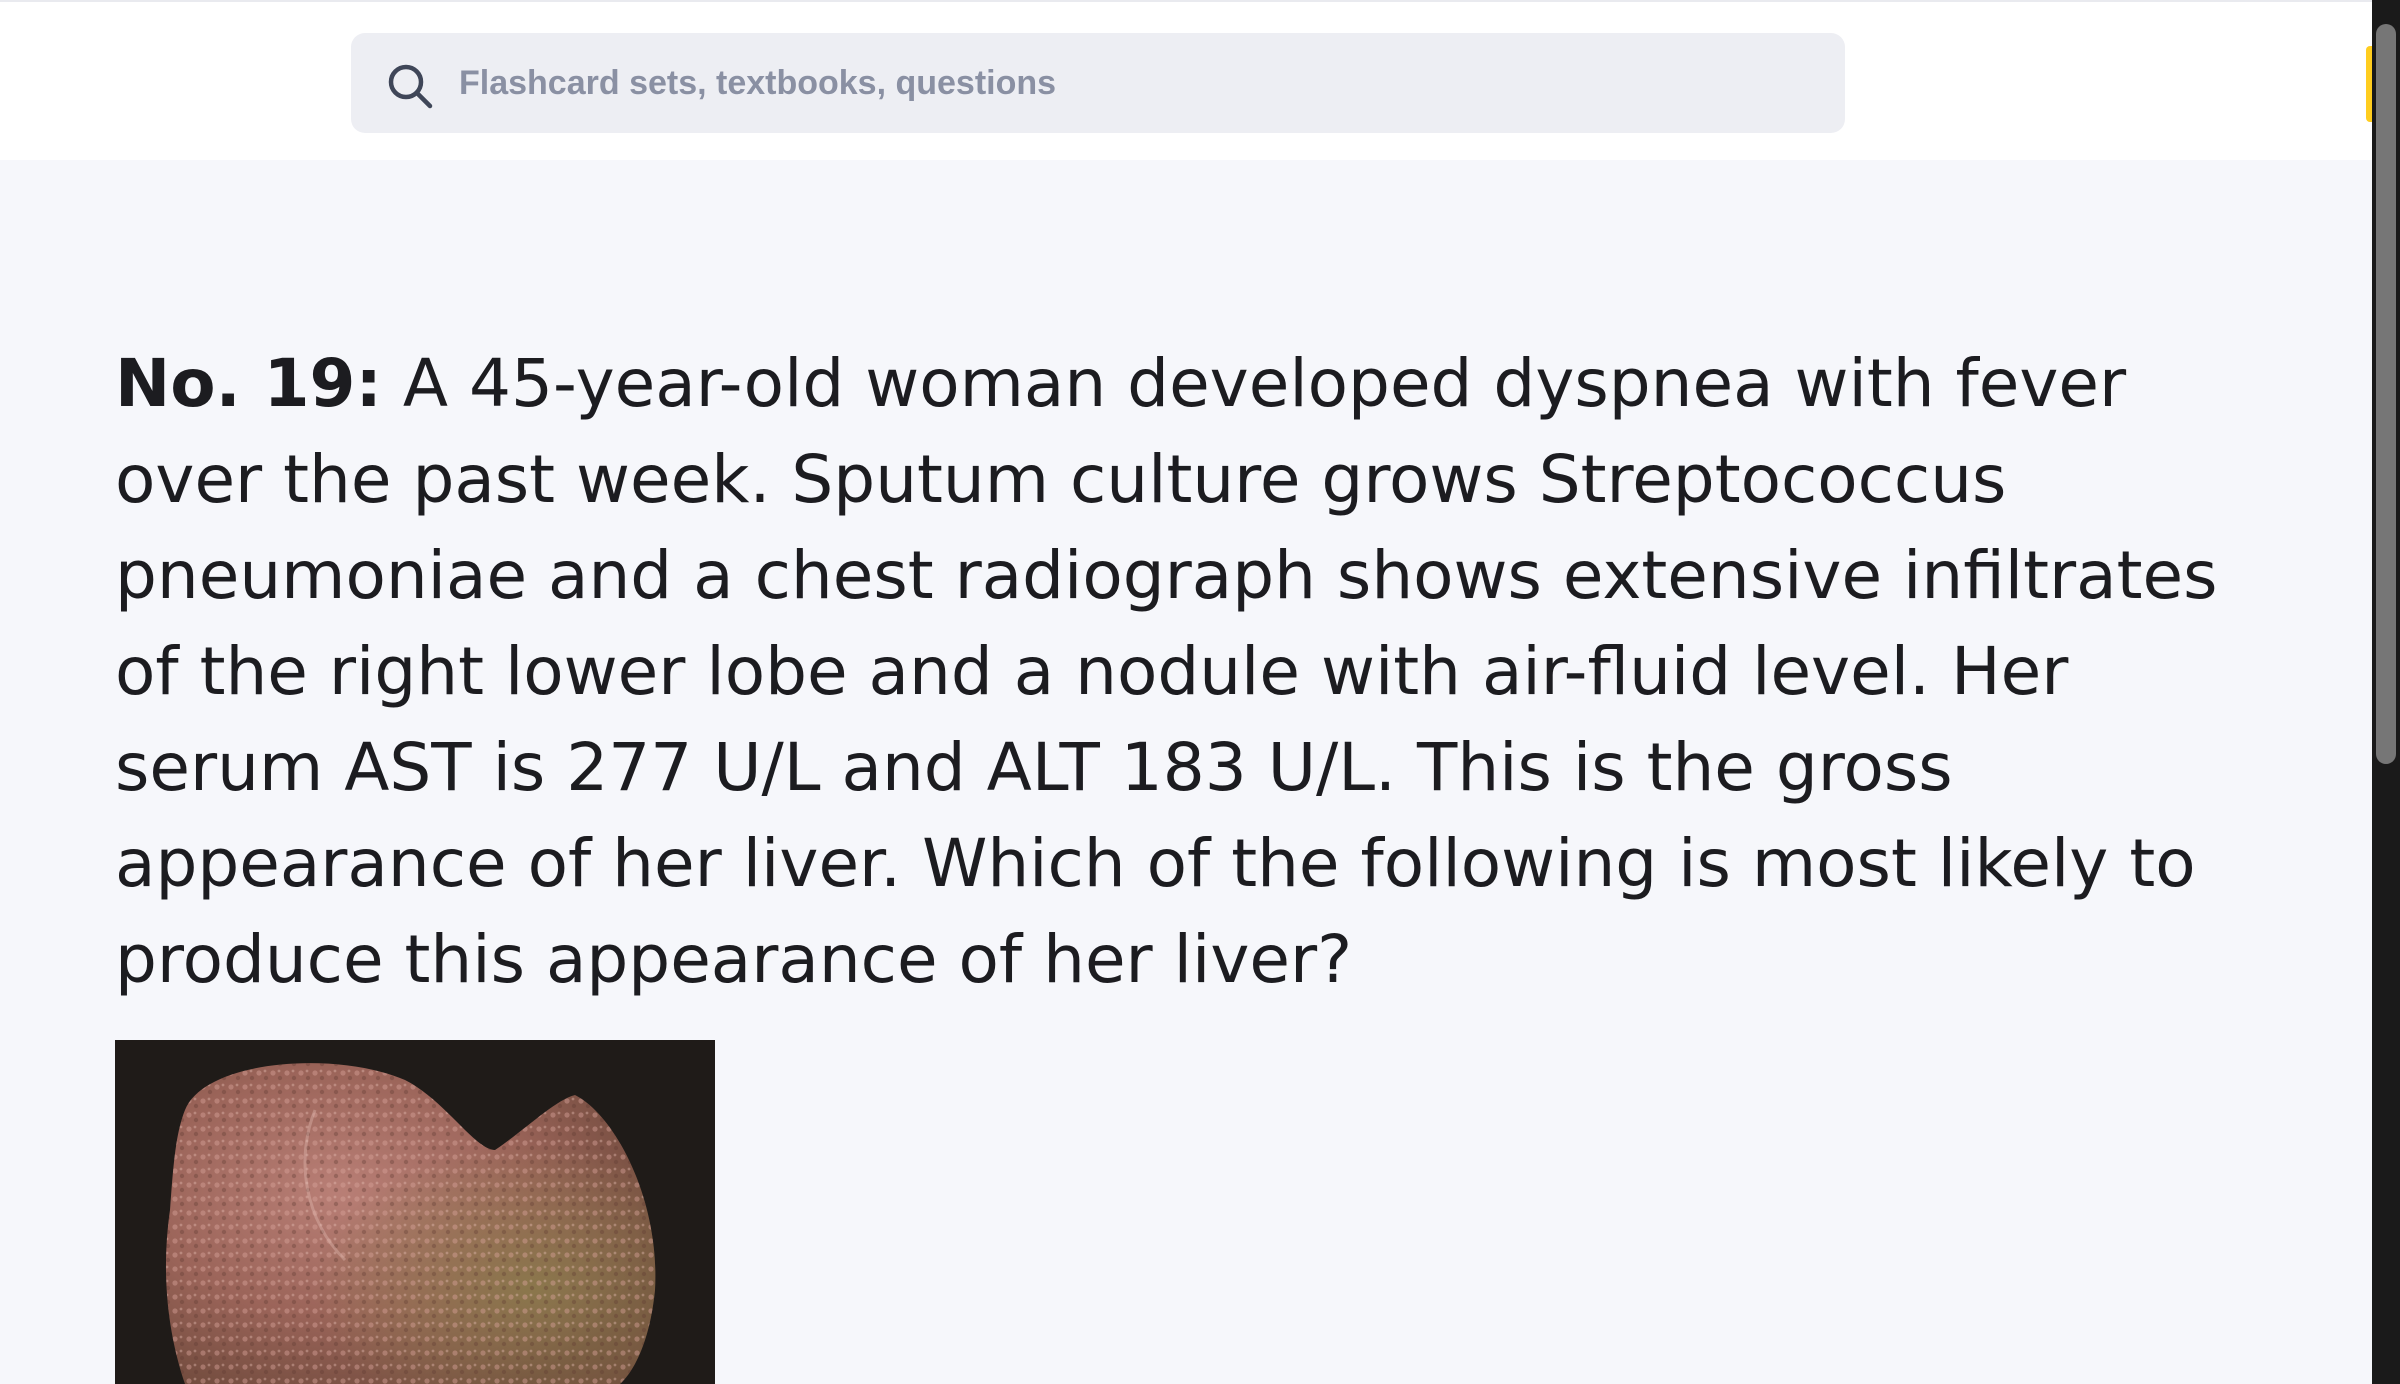 Image resolution: width=2400 pixels, height=1384 pixels. I want to click on liver-gross-image, so click(415, 1212).